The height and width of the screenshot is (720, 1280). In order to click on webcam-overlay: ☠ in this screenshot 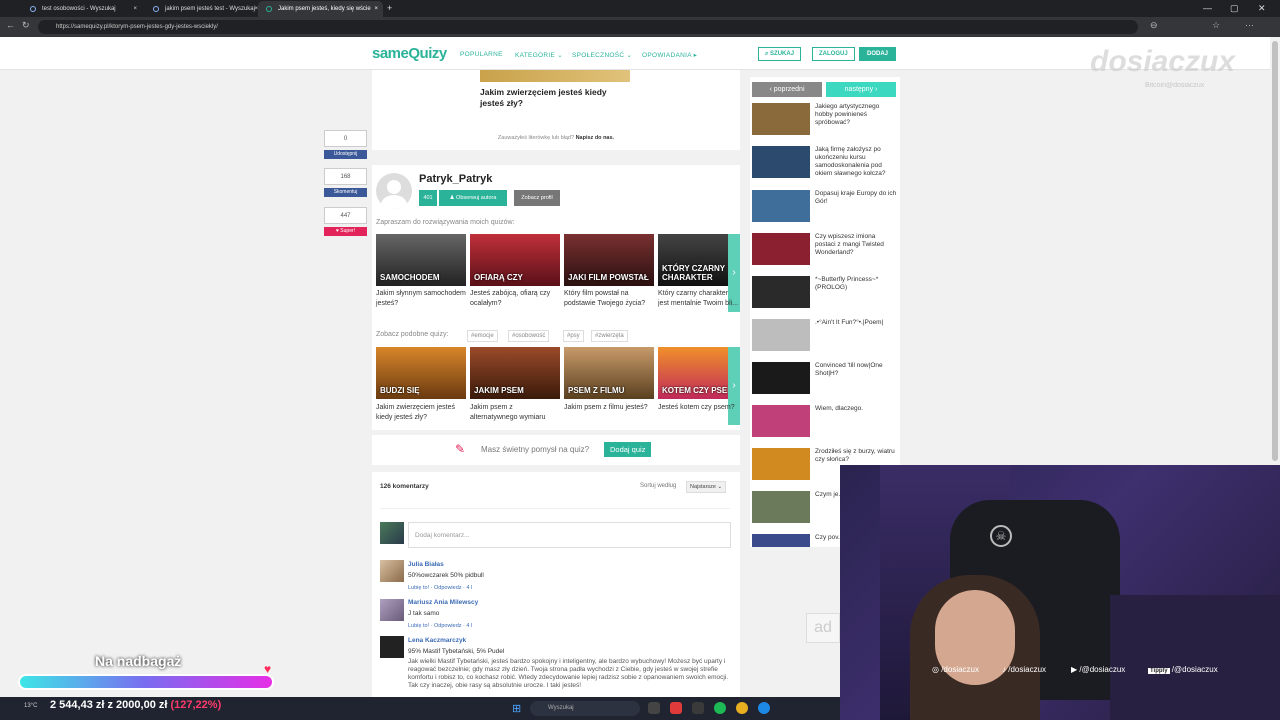, I will do `click(1060, 592)`.